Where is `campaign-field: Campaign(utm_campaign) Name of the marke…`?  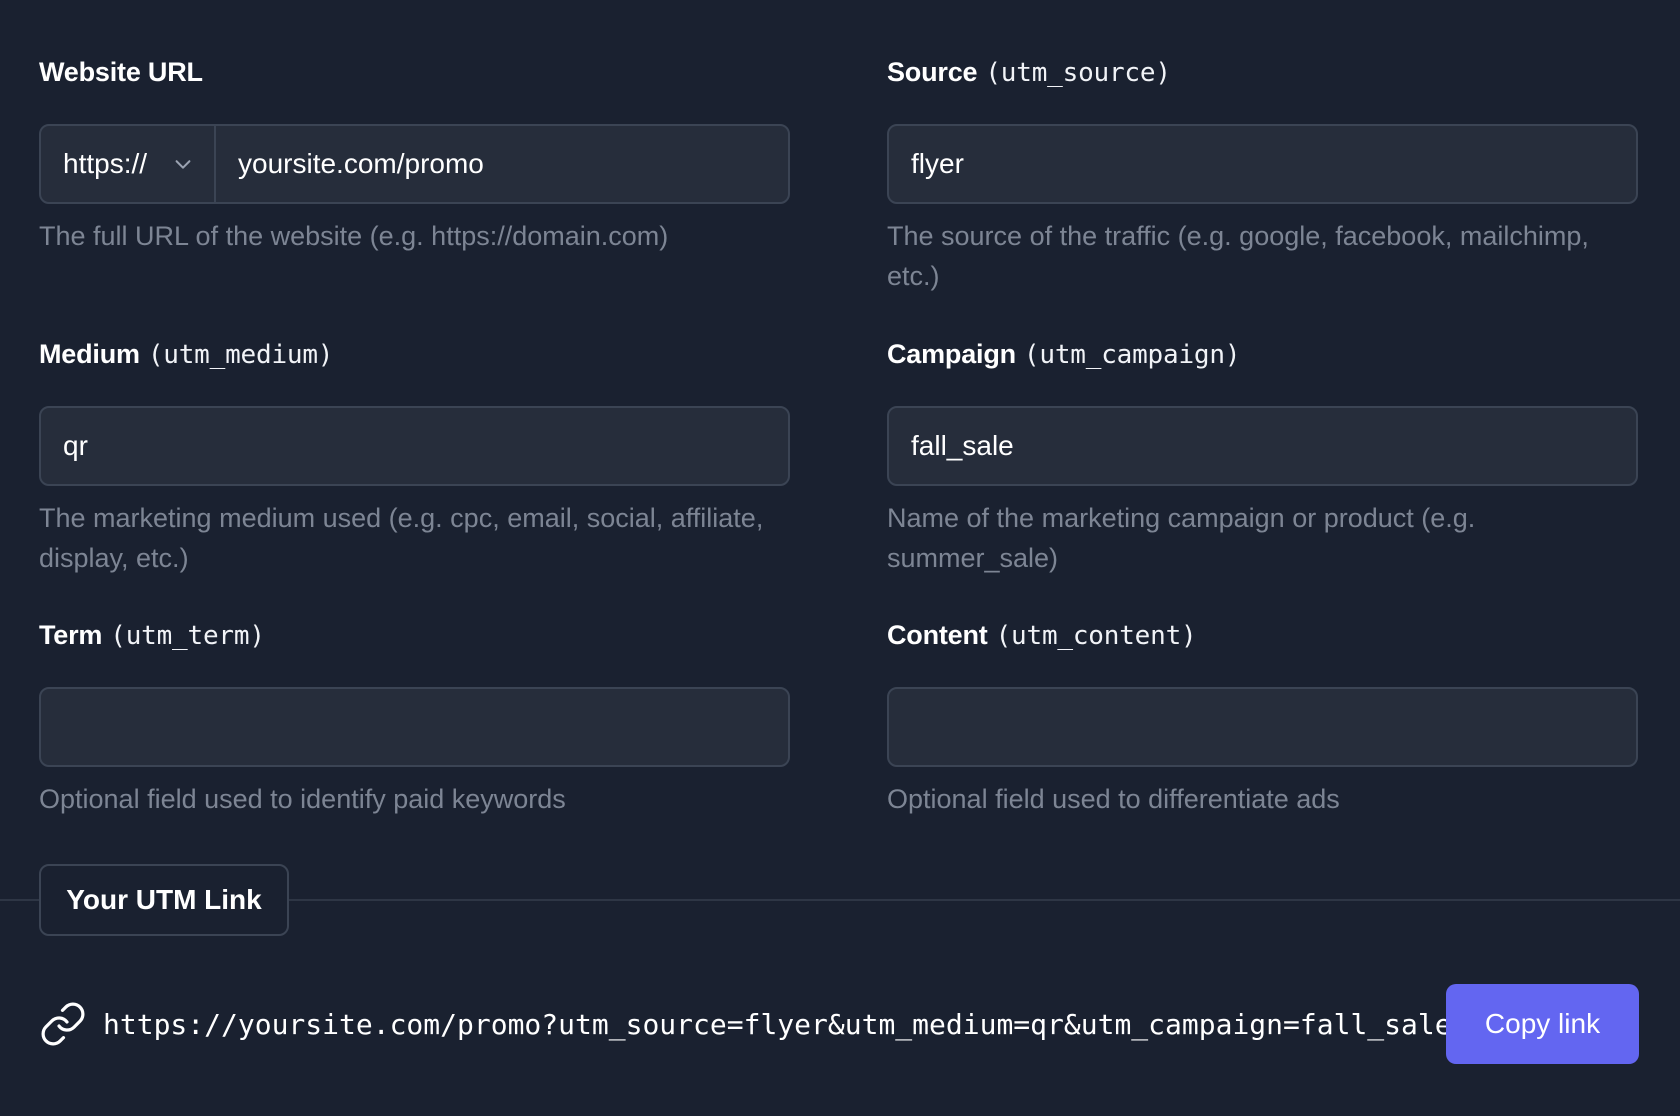
campaign-field: Campaign(utm_campaign) Name of the marke… is located at coordinates (1262, 456).